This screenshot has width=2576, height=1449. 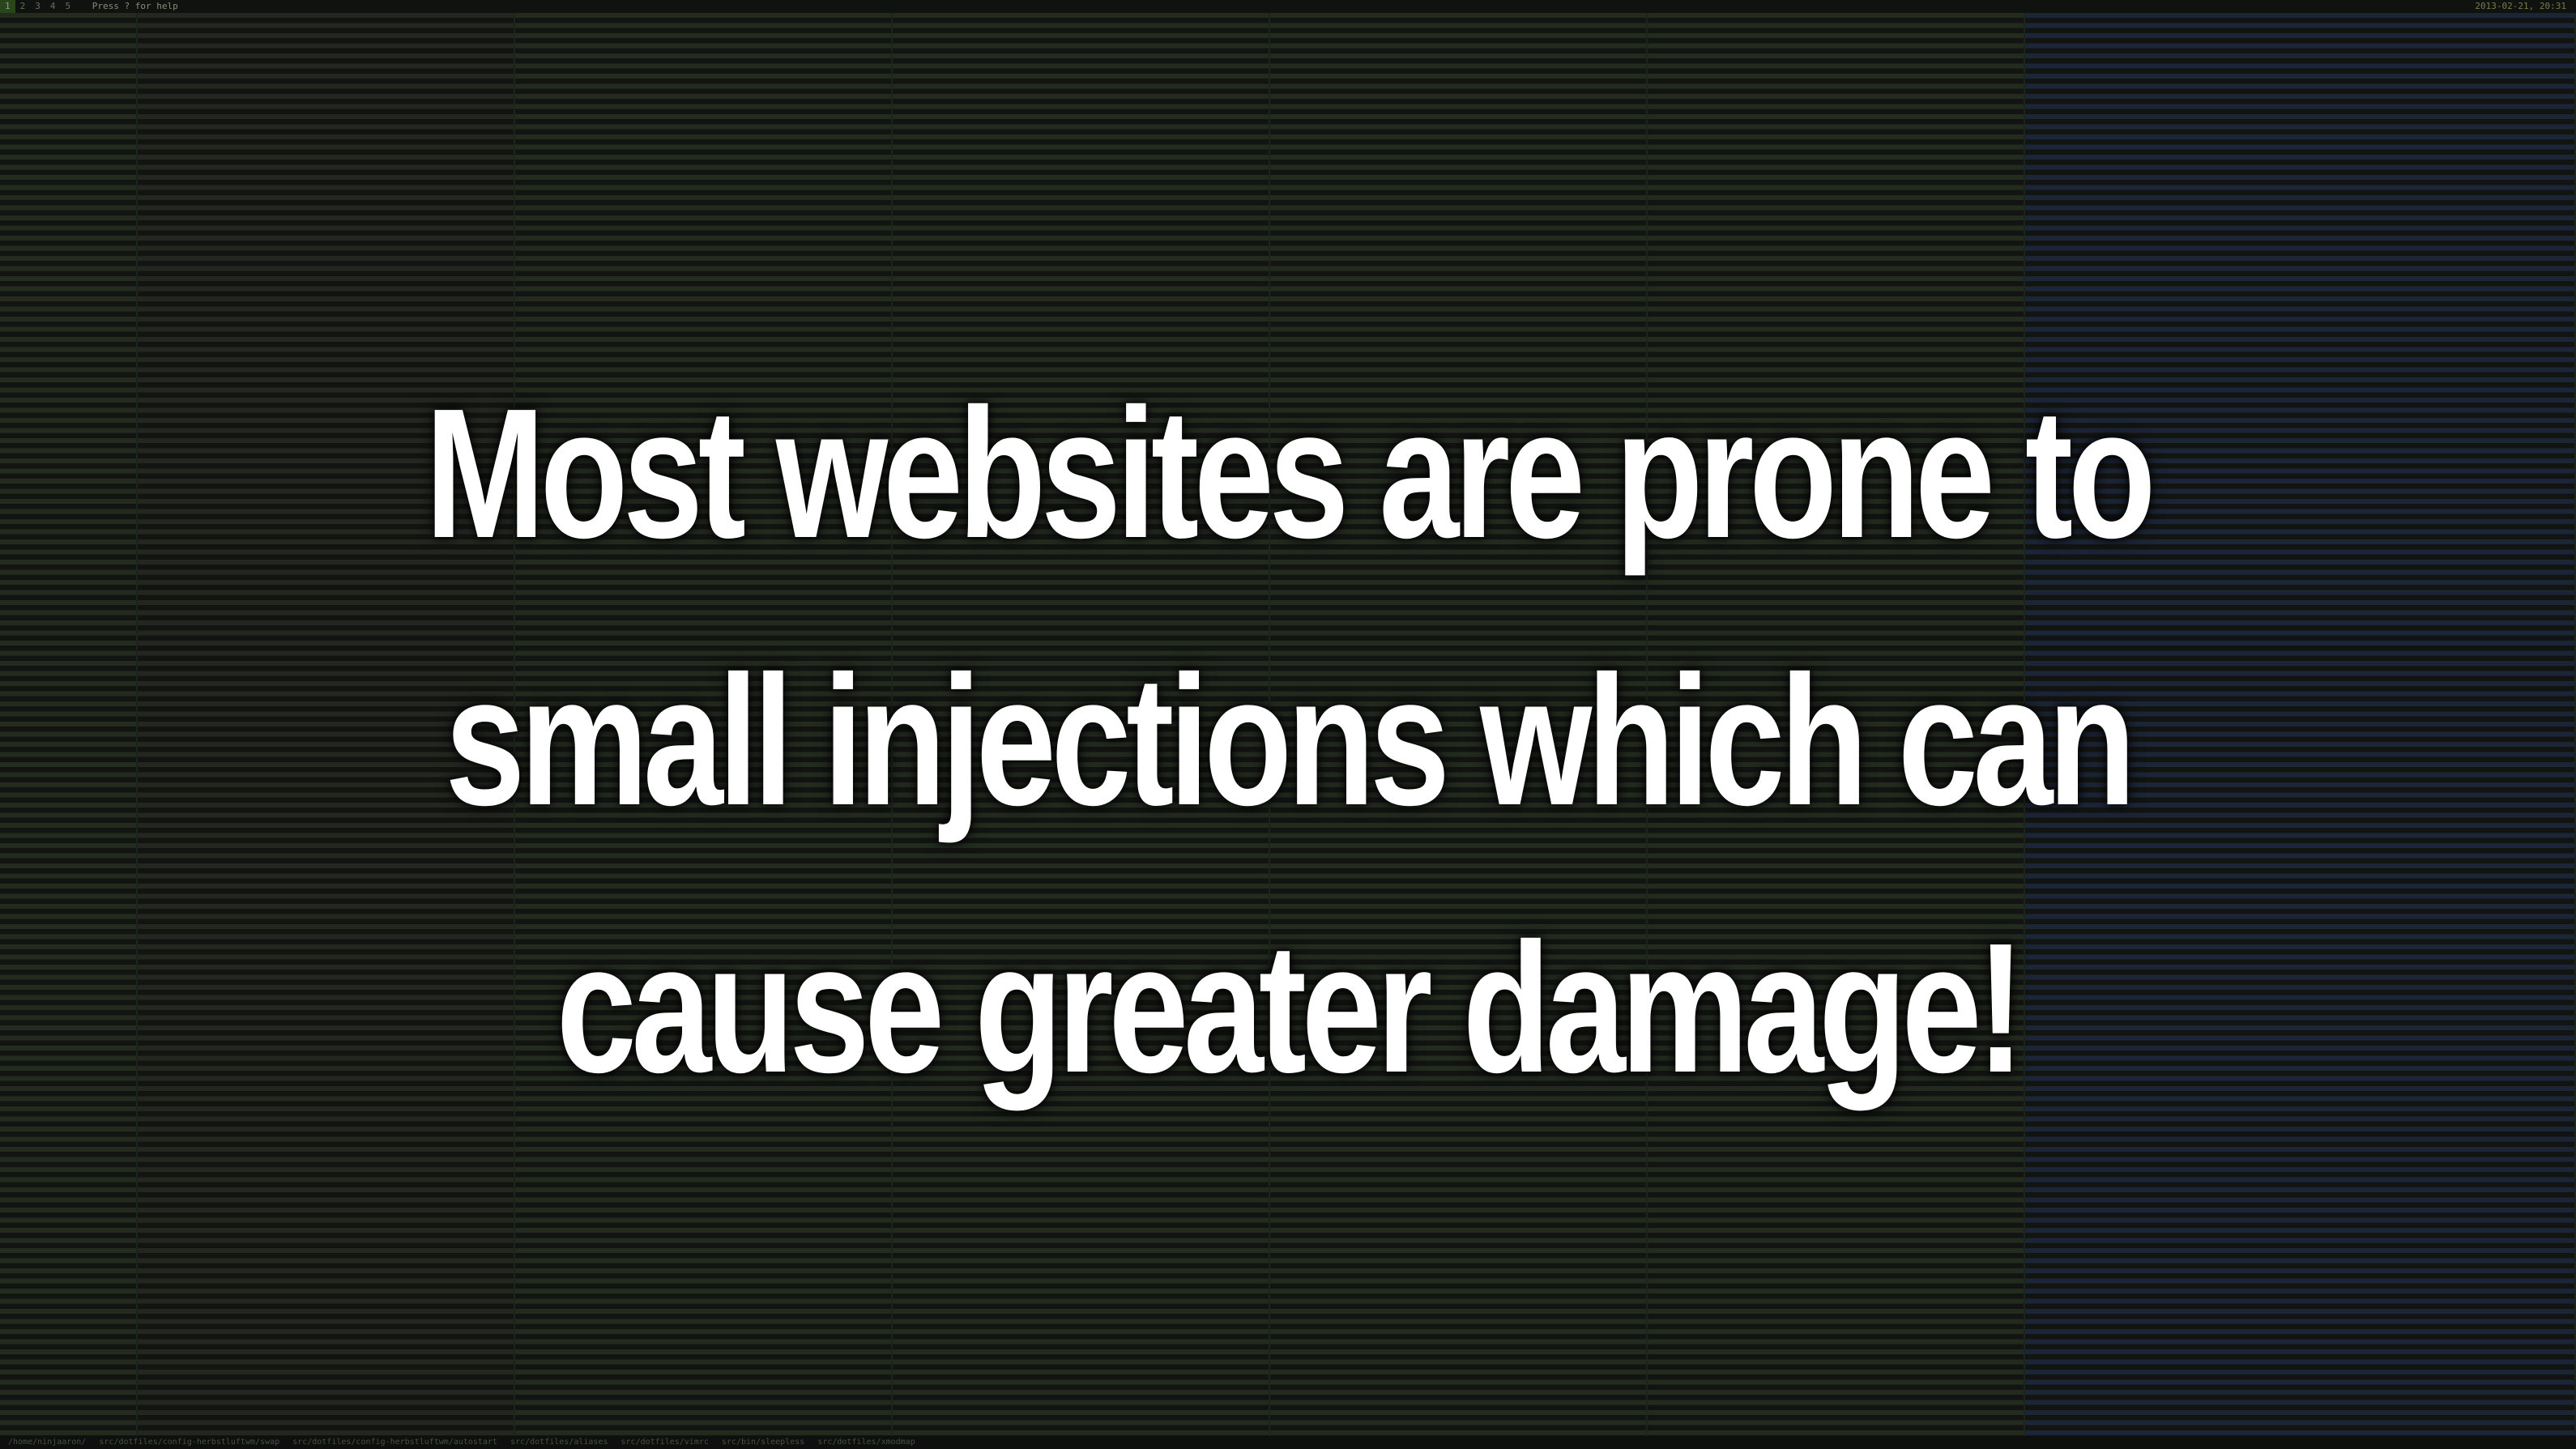 I want to click on headline-line-1: Most websites are prone to, so click(x=1290, y=474).